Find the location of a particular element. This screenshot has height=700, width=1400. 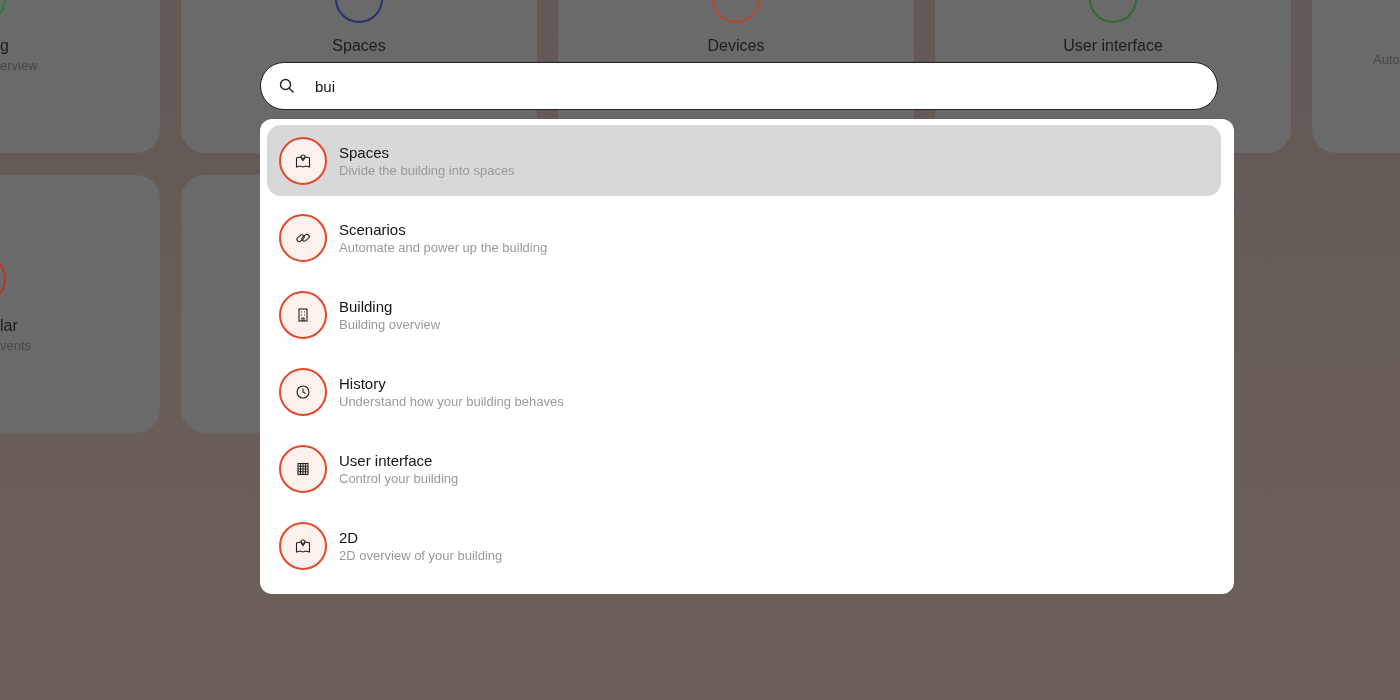

search-bar: bui is located at coordinates (739, 86).